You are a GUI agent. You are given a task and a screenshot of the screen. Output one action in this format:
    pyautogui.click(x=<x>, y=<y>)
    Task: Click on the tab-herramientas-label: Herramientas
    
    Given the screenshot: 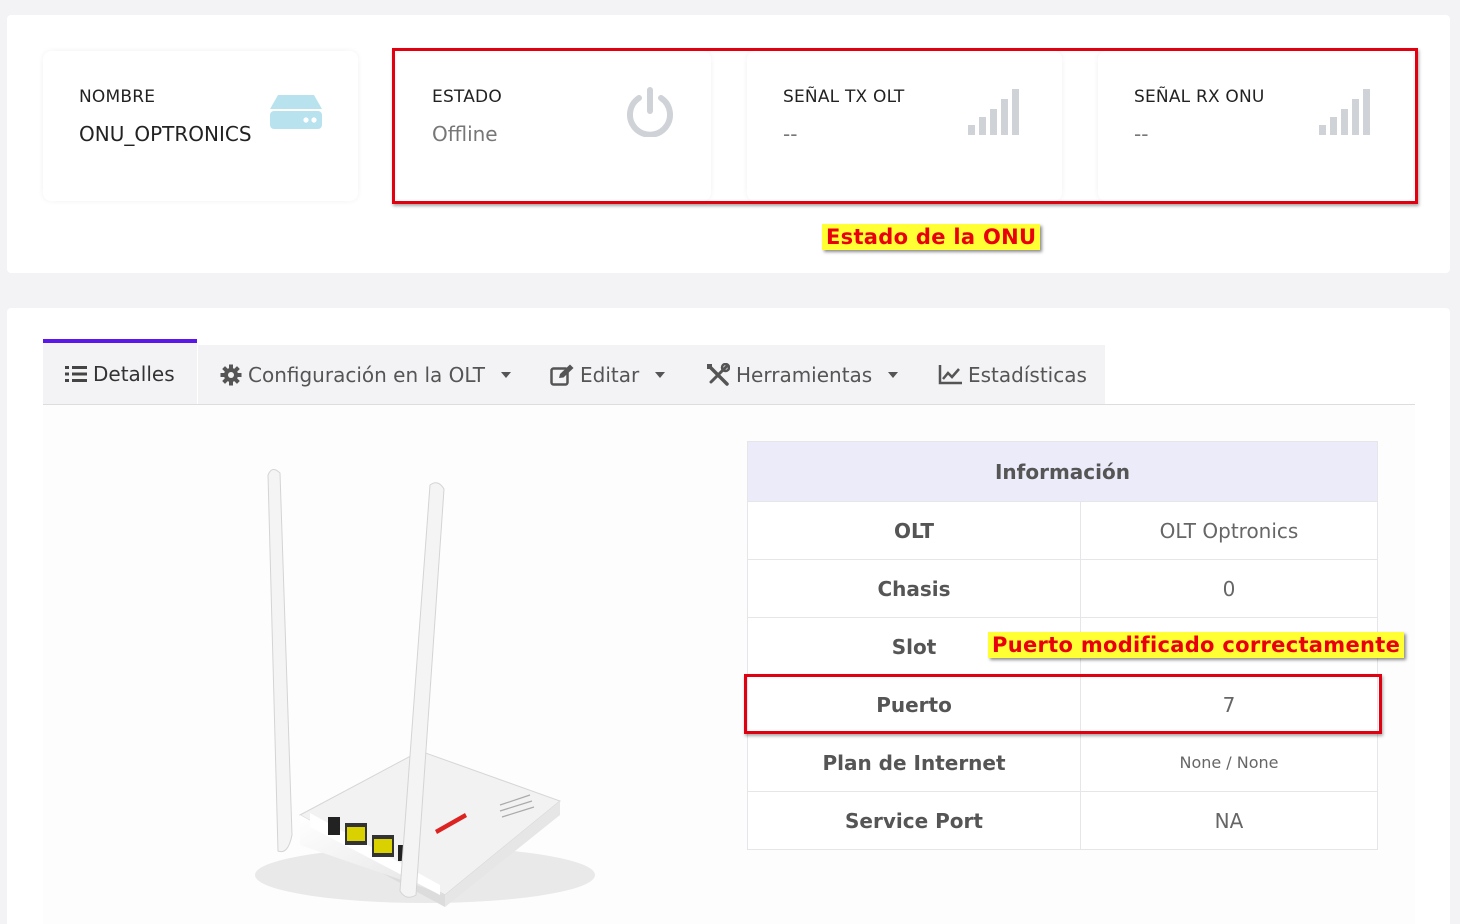 What is the action you would take?
    pyautogui.click(x=804, y=375)
    